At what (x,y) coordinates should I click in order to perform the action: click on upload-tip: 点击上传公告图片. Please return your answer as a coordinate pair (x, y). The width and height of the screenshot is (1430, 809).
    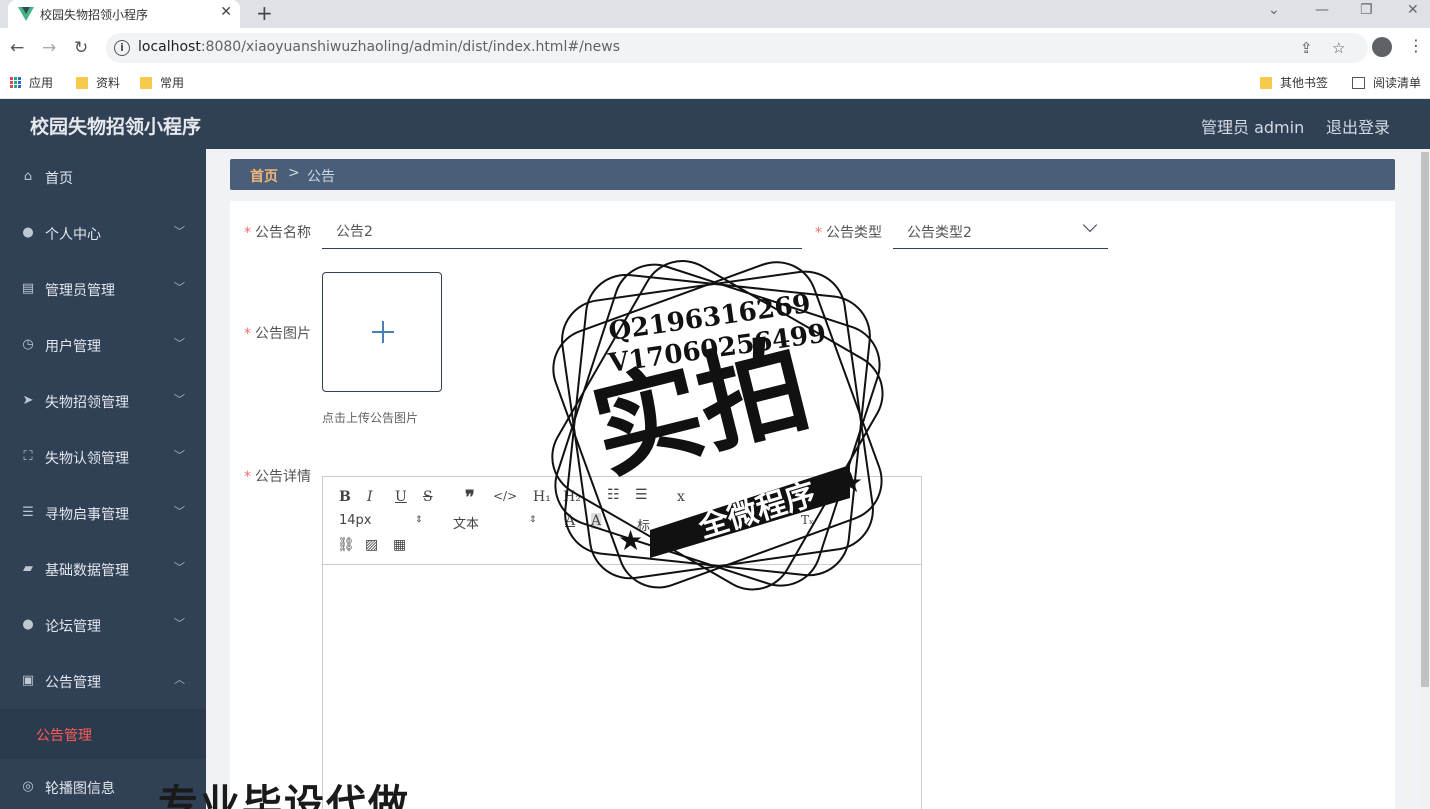
    Looking at the image, I should click on (370, 418).